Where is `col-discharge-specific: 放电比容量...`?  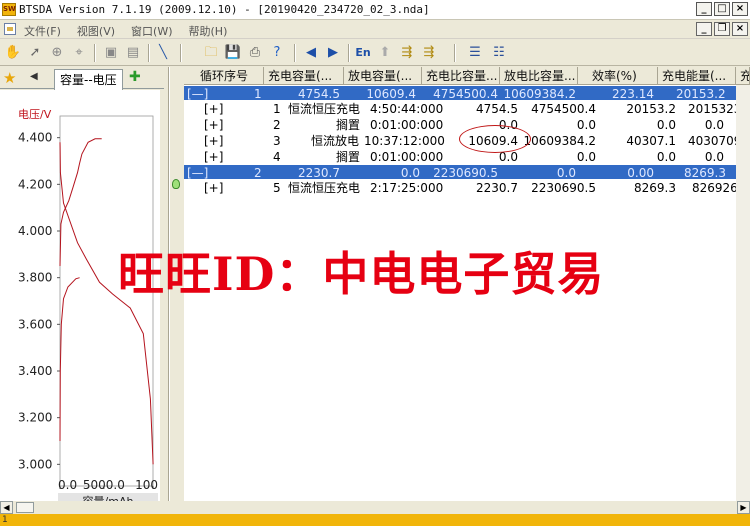
col-discharge-specific: 放电比容量... is located at coordinates (539, 76).